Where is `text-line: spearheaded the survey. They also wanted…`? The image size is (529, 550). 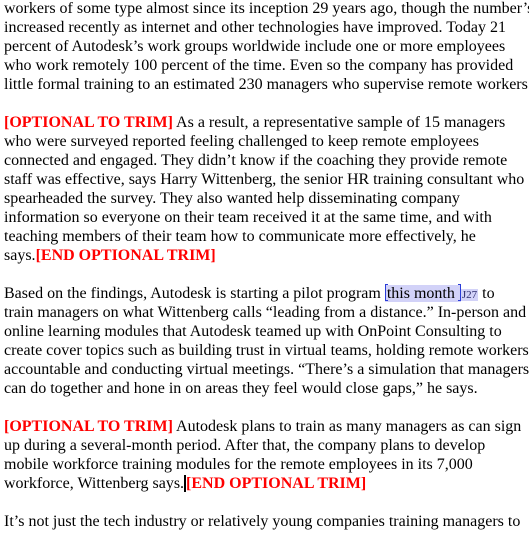
text-line: spearheaded the survey. They also wanted… is located at coordinates (232, 198).